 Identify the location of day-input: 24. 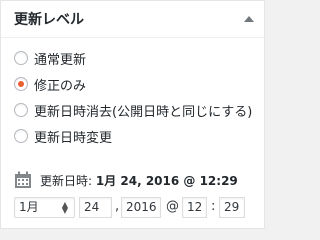
(95, 207).